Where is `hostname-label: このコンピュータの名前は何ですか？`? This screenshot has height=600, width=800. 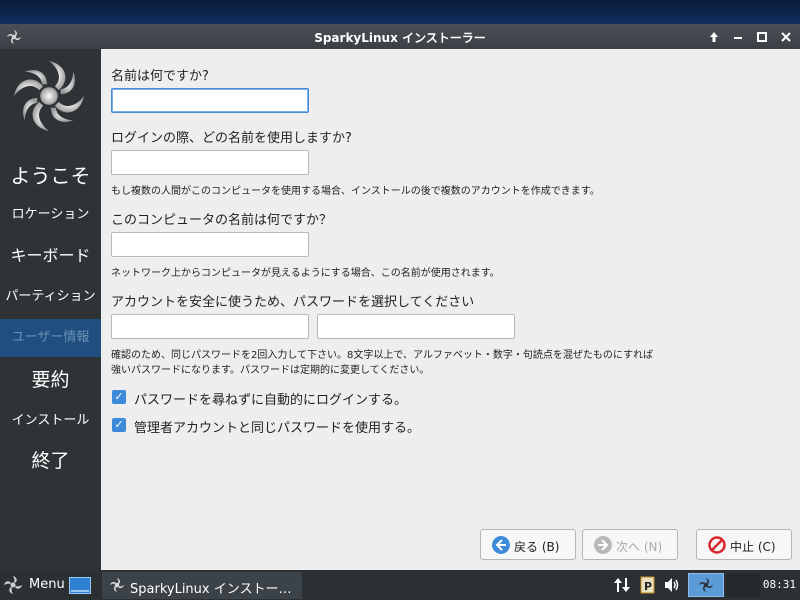 hostname-label: このコンピュータの名前は何ですか？ is located at coordinates (222, 220).